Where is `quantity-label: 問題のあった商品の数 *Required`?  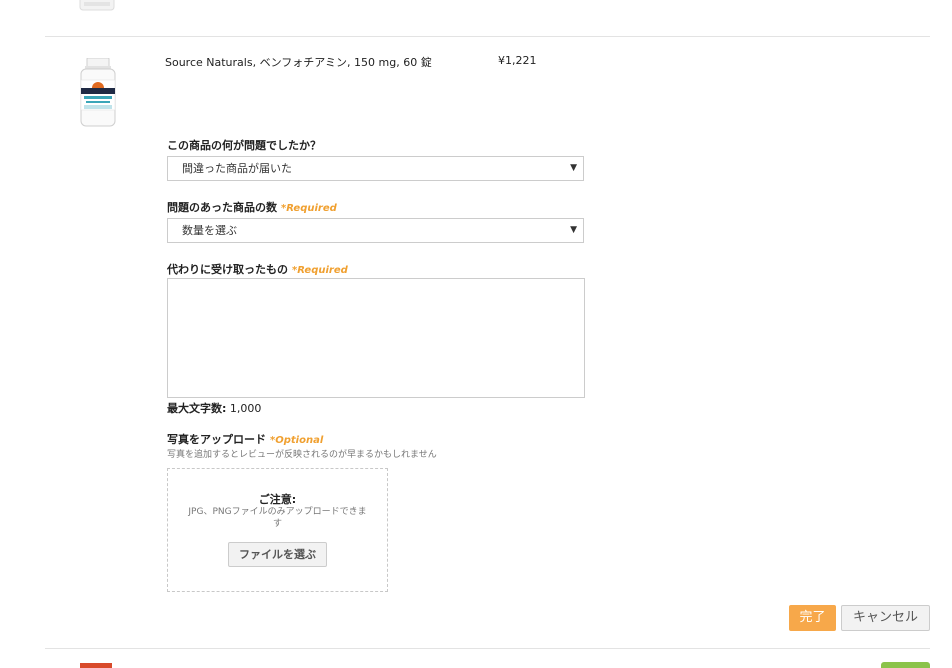
quantity-label: 問題のあった商品の数 *Required is located at coordinates (252, 207).